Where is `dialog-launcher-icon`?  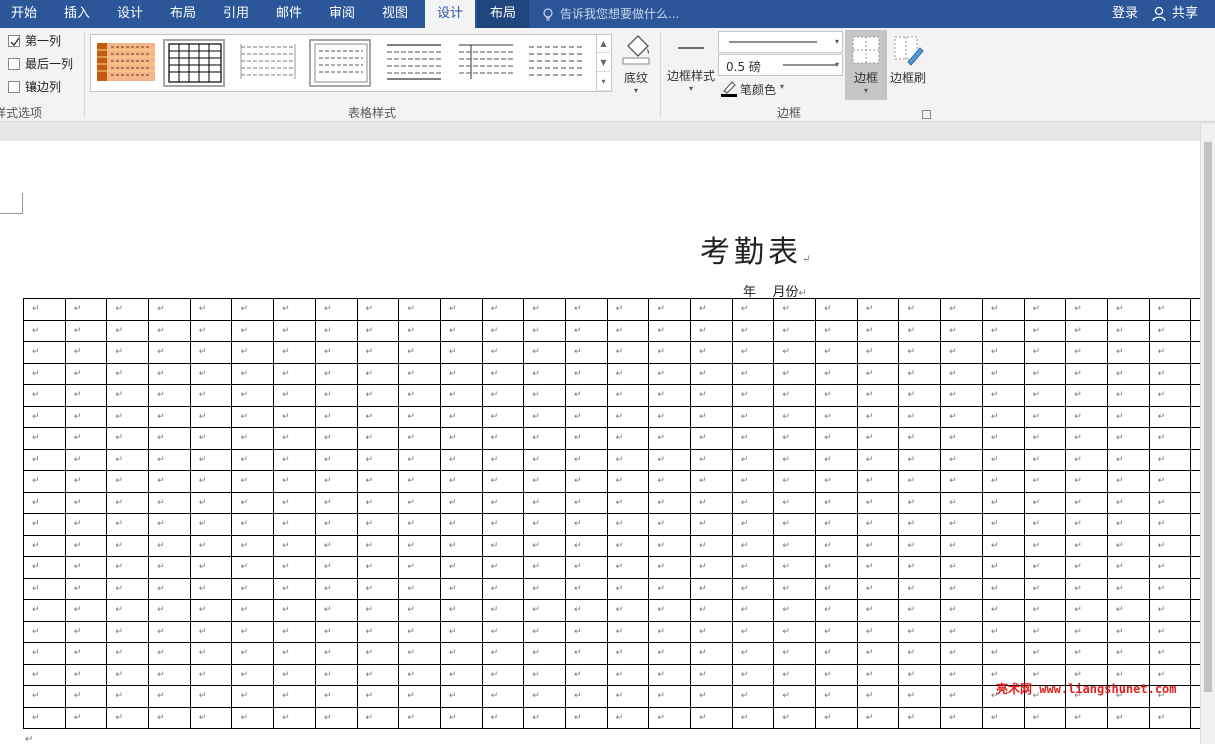 dialog-launcher-icon is located at coordinates (926, 114).